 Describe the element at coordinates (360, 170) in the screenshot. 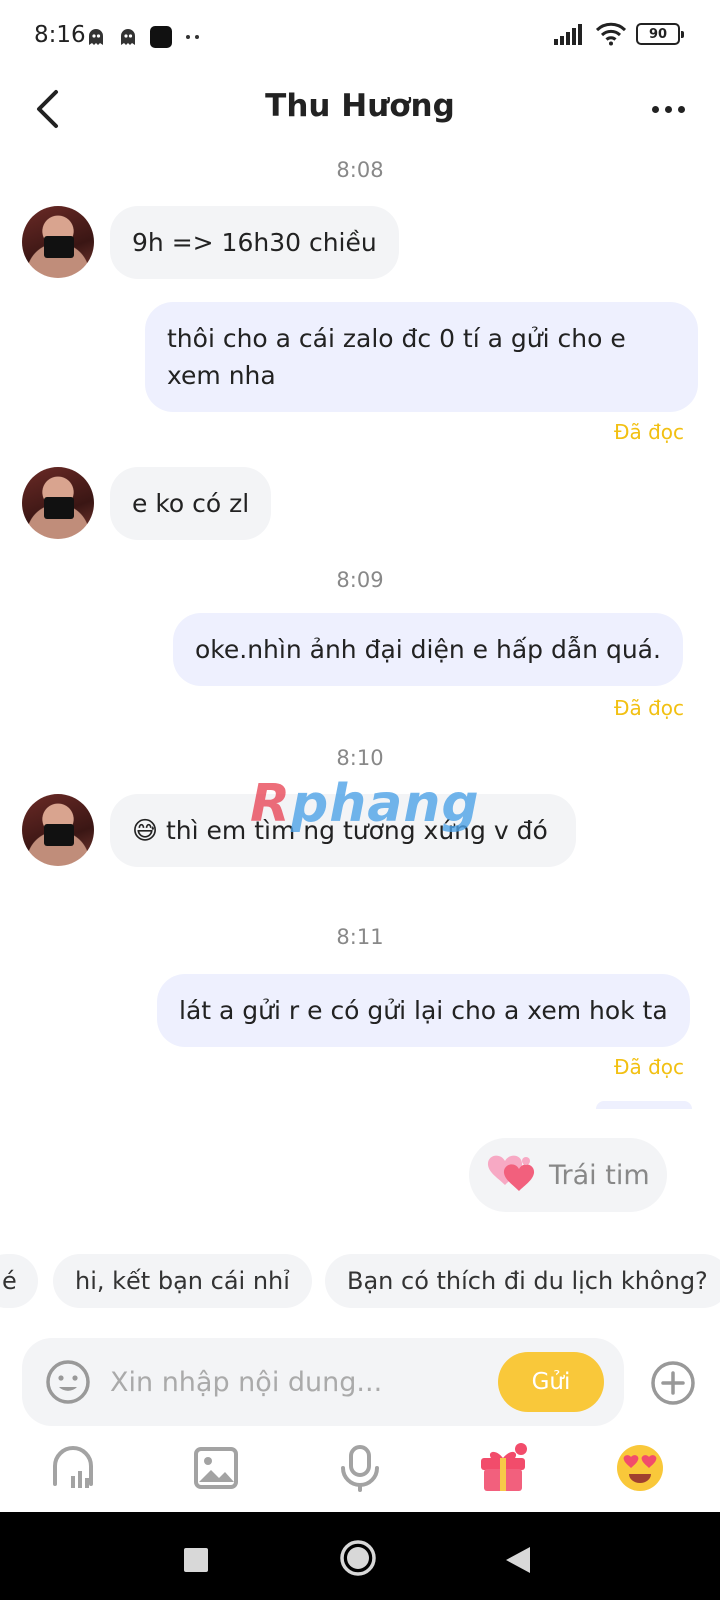

I see `time-separator: 8:08` at that location.